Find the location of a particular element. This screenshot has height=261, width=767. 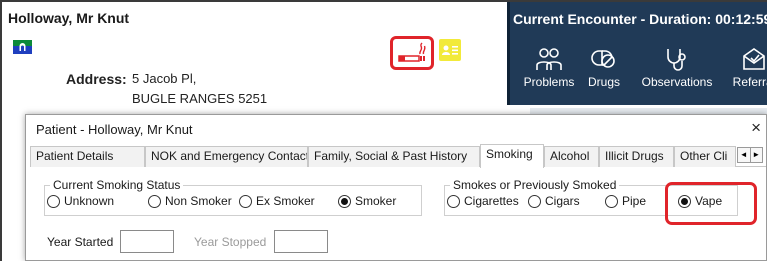

radio-label: Cigars is located at coordinates (562, 201).